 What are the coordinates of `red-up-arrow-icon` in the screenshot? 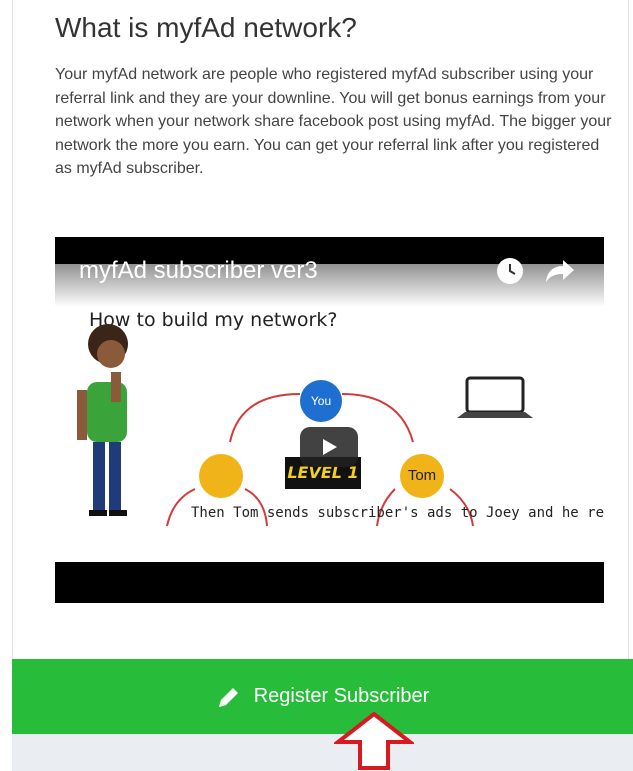 It's located at (374, 741).